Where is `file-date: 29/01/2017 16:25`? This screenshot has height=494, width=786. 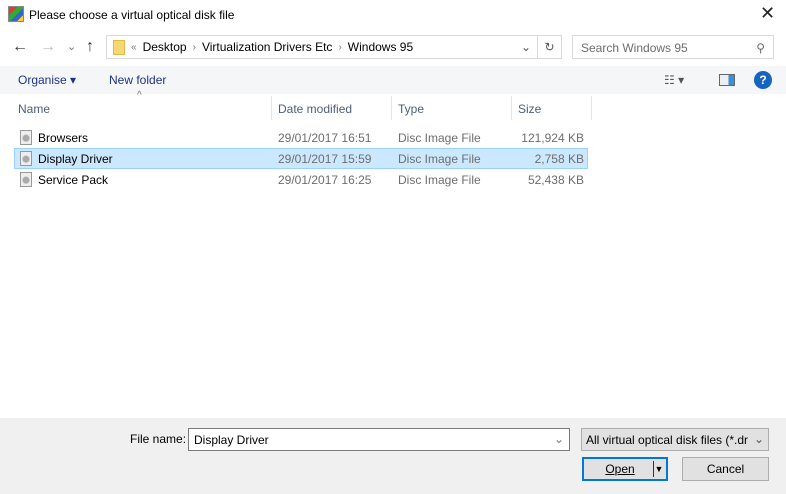 file-date: 29/01/2017 16:25 is located at coordinates (325, 179).